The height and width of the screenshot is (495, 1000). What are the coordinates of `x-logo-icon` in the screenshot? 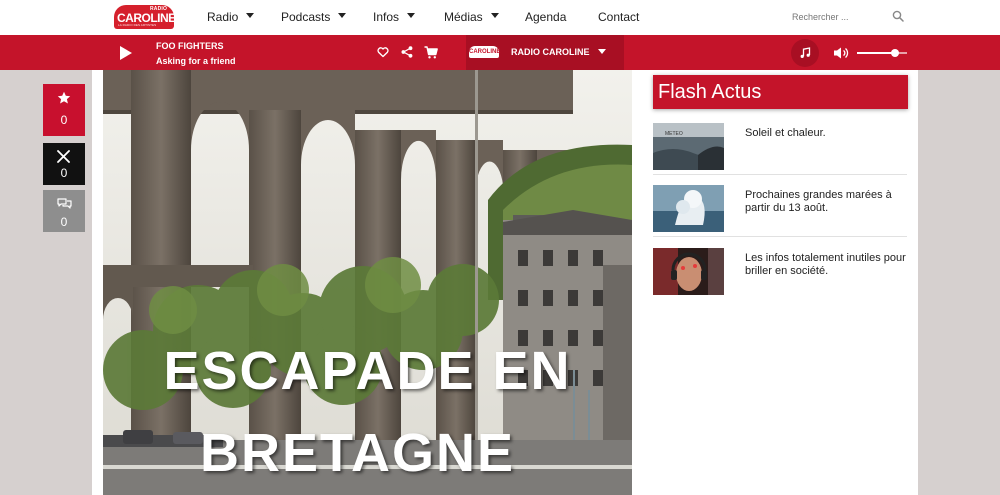 It's located at (63, 156).